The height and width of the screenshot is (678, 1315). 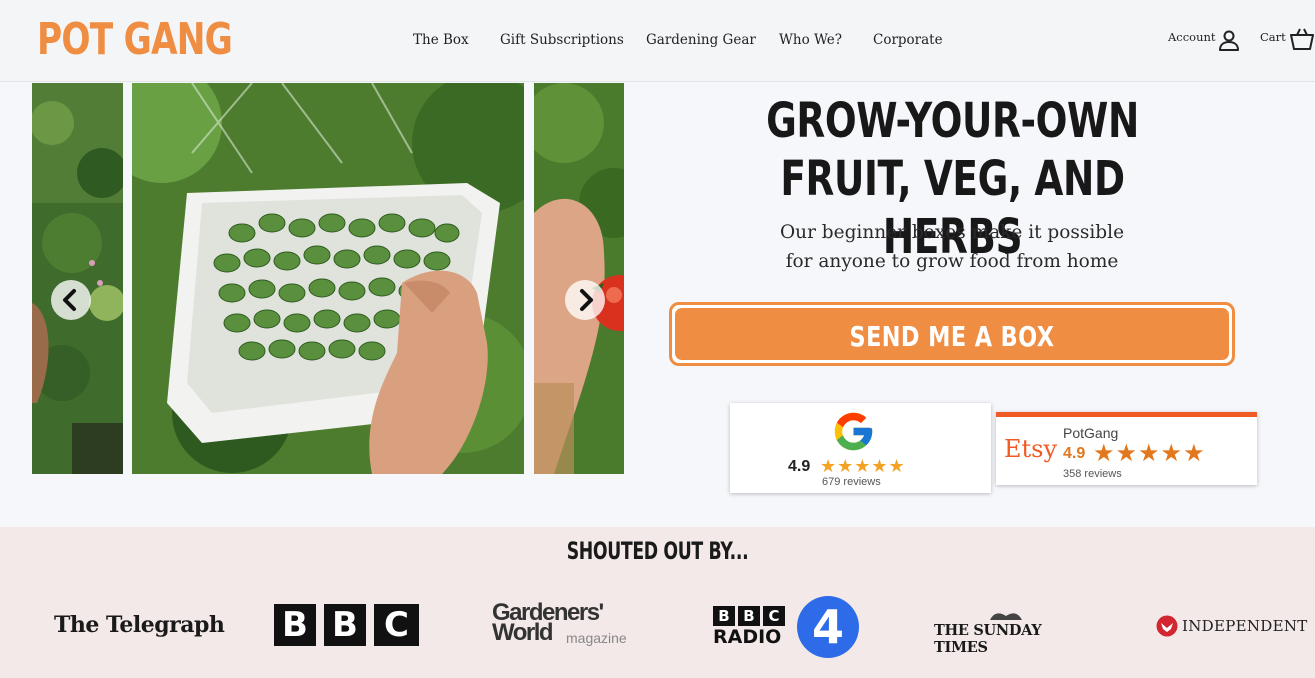 I want to click on hero-subtitle-line1: Our beginner boxes make it possible, so click(x=952, y=232).